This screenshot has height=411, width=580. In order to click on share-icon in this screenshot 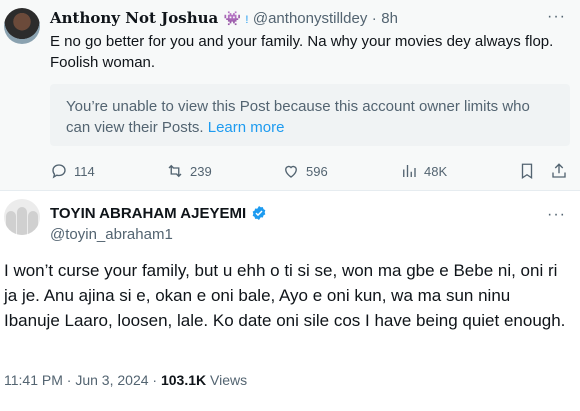, I will do `click(559, 170)`.